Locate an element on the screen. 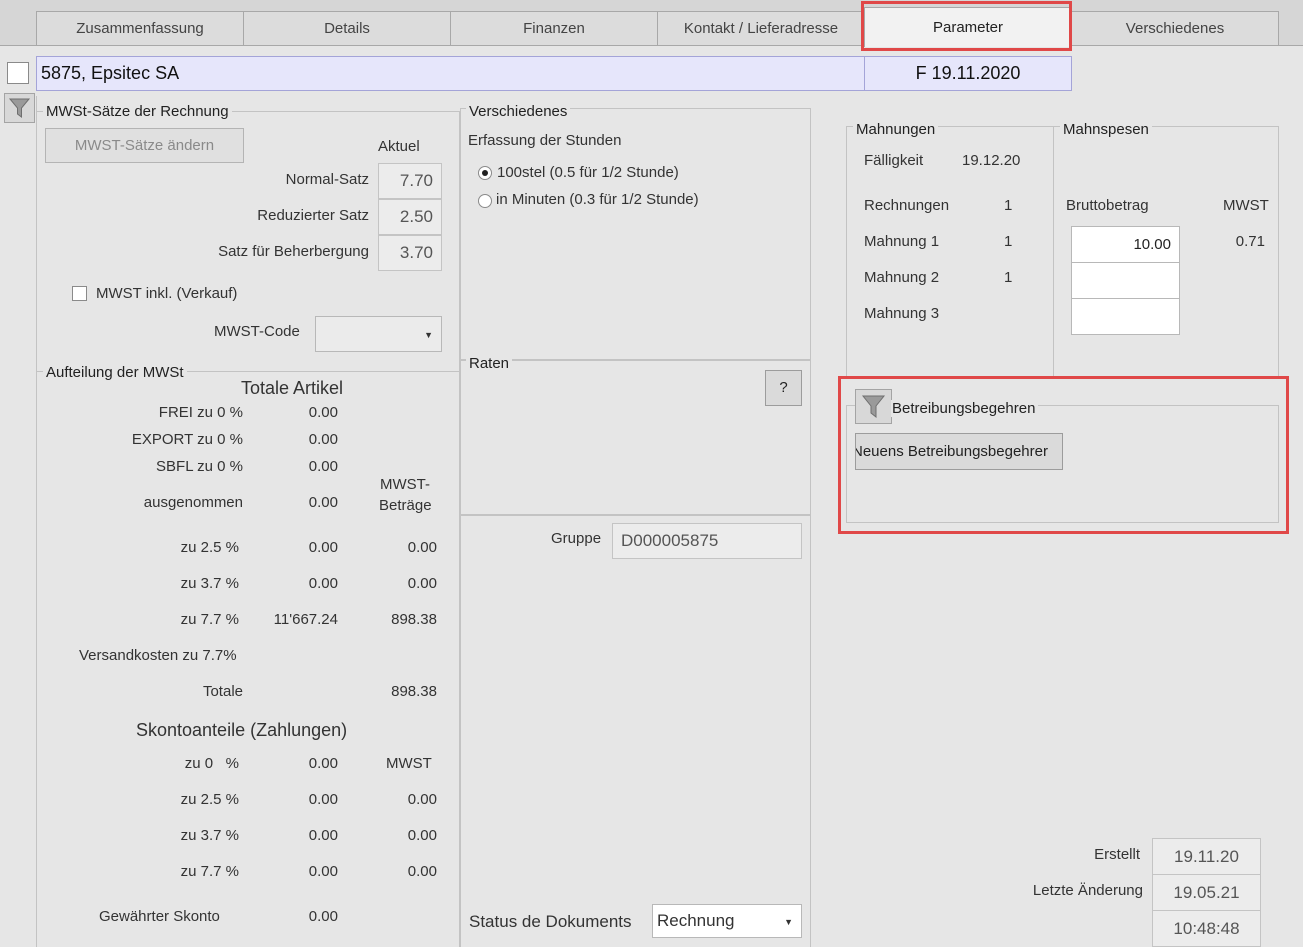 The image size is (1303, 947). breakdown-row-label: zu 2.5 % is located at coordinates (209, 547).